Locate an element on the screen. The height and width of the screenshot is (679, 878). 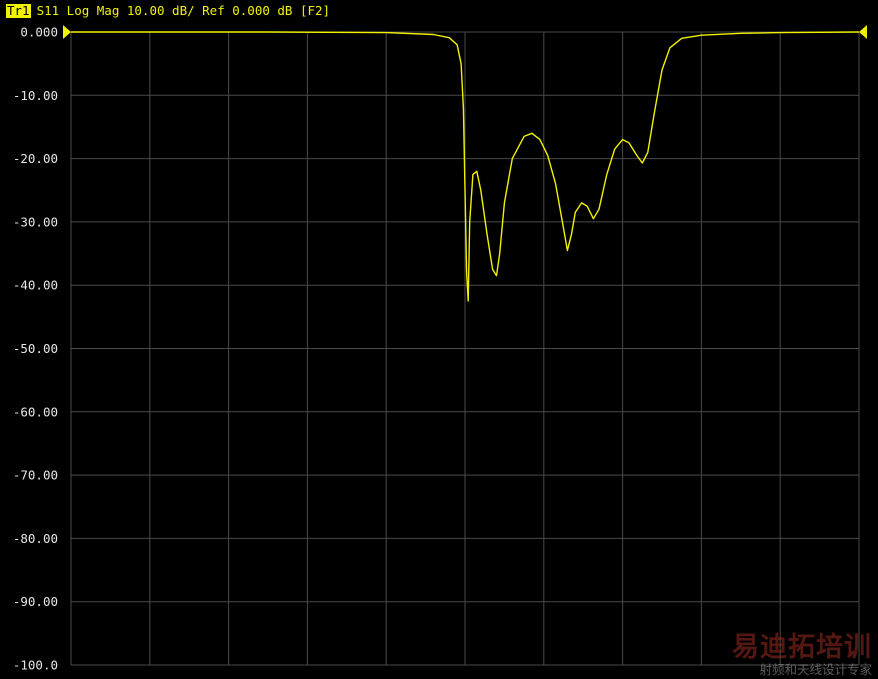
y-tick-label: 0.000 is located at coordinates (39, 32).